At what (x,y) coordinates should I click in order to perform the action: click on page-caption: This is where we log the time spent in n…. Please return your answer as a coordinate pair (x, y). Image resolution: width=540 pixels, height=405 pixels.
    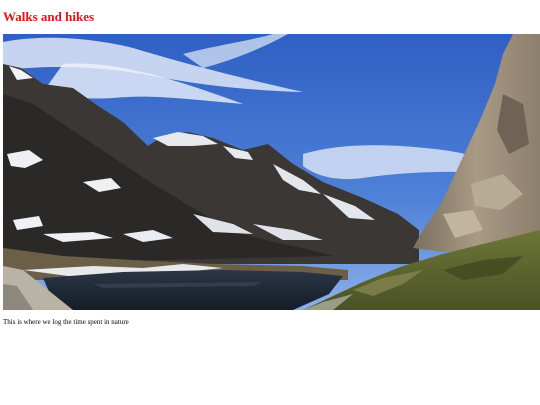
    Looking at the image, I should click on (66, 322).